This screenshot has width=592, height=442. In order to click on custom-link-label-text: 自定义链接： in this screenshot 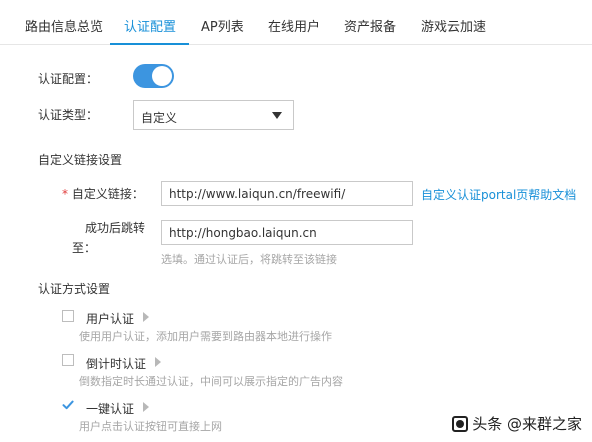, I will do `click(107, 194)`.